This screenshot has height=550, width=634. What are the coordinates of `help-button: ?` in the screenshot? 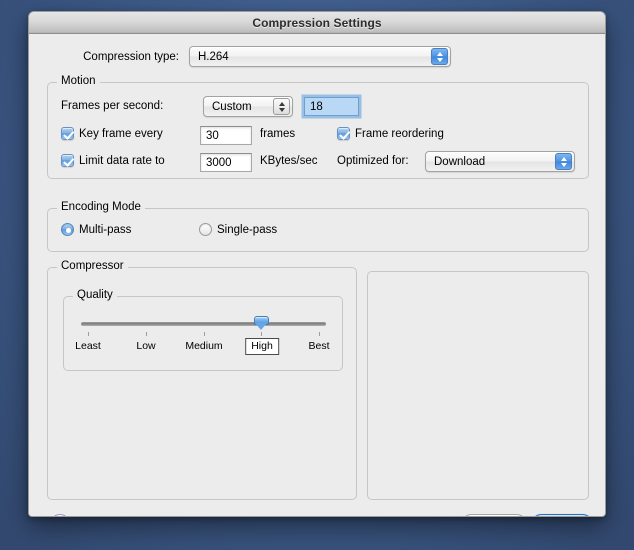 It's located at (60, 515).